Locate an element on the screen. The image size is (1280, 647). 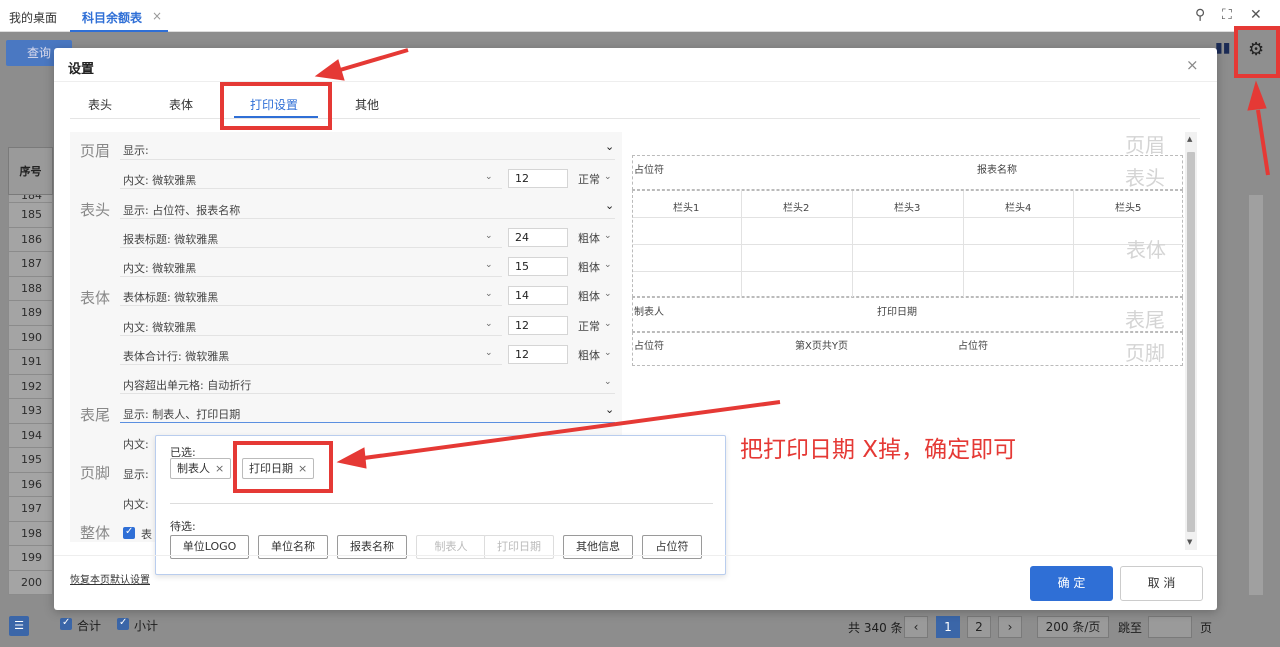
next-page-button: › is located at coordinates (1010, 627).